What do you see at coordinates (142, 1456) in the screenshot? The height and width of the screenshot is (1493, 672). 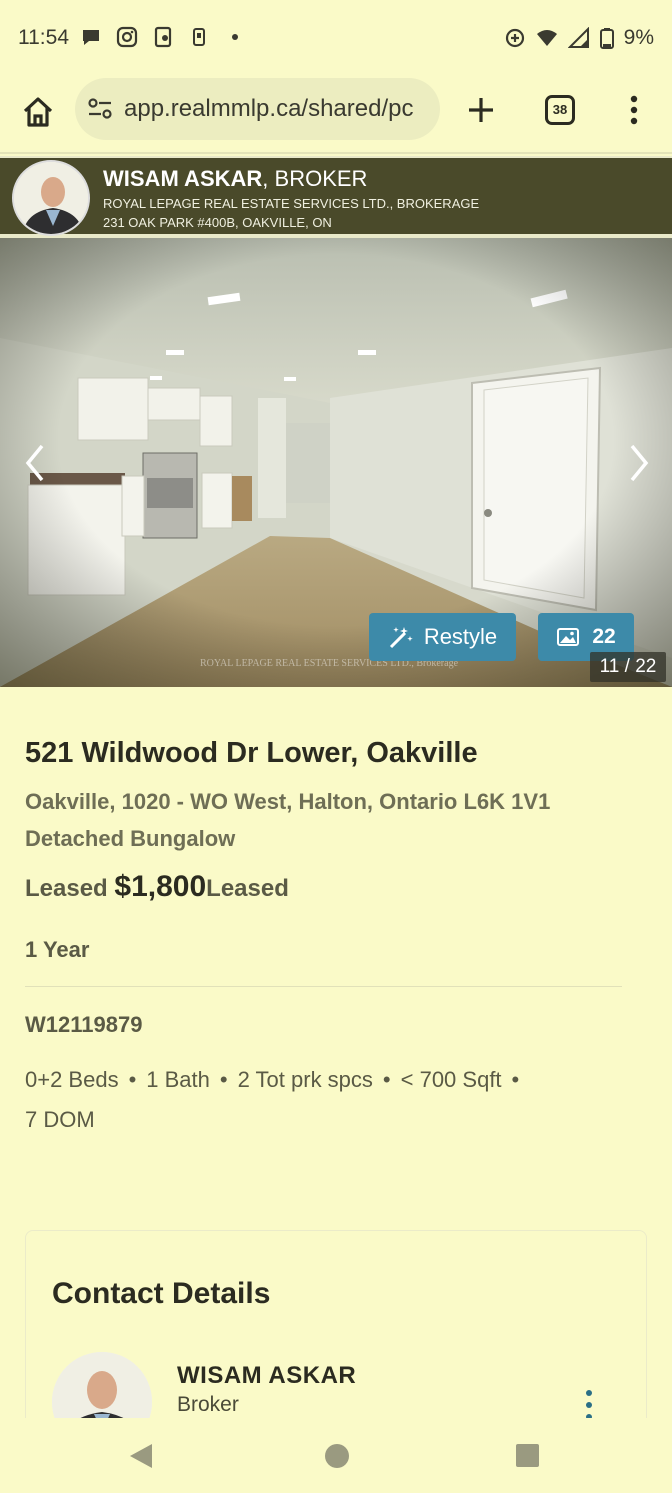 I see `back-icon` at bounding box center [142, 1456].